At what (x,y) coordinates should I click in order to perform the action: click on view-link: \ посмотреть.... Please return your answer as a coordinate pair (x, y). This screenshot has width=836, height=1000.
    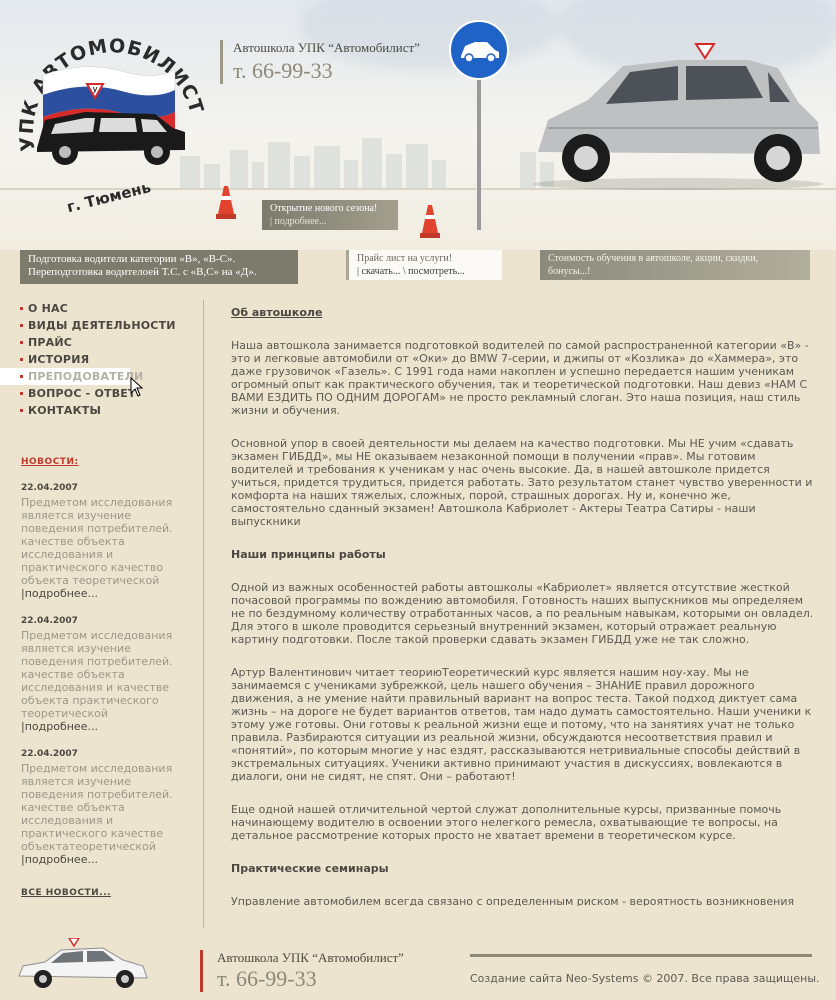
    Looking at the image, I should click on (434, 271).